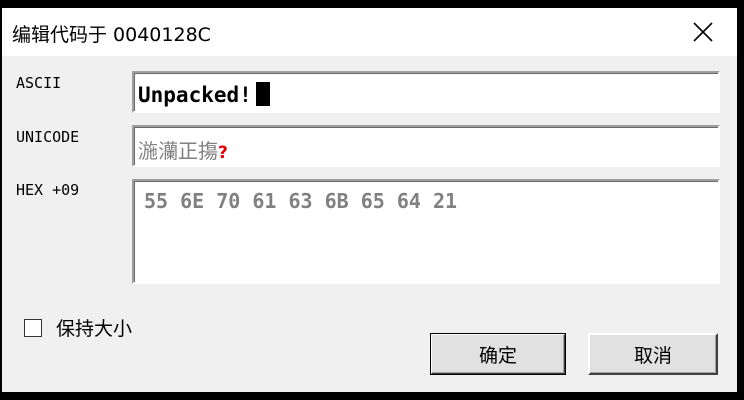 The height and width of the screenshot is (400, 744). I want to click on ascii-input: Unpacked!, so click(426, 92).